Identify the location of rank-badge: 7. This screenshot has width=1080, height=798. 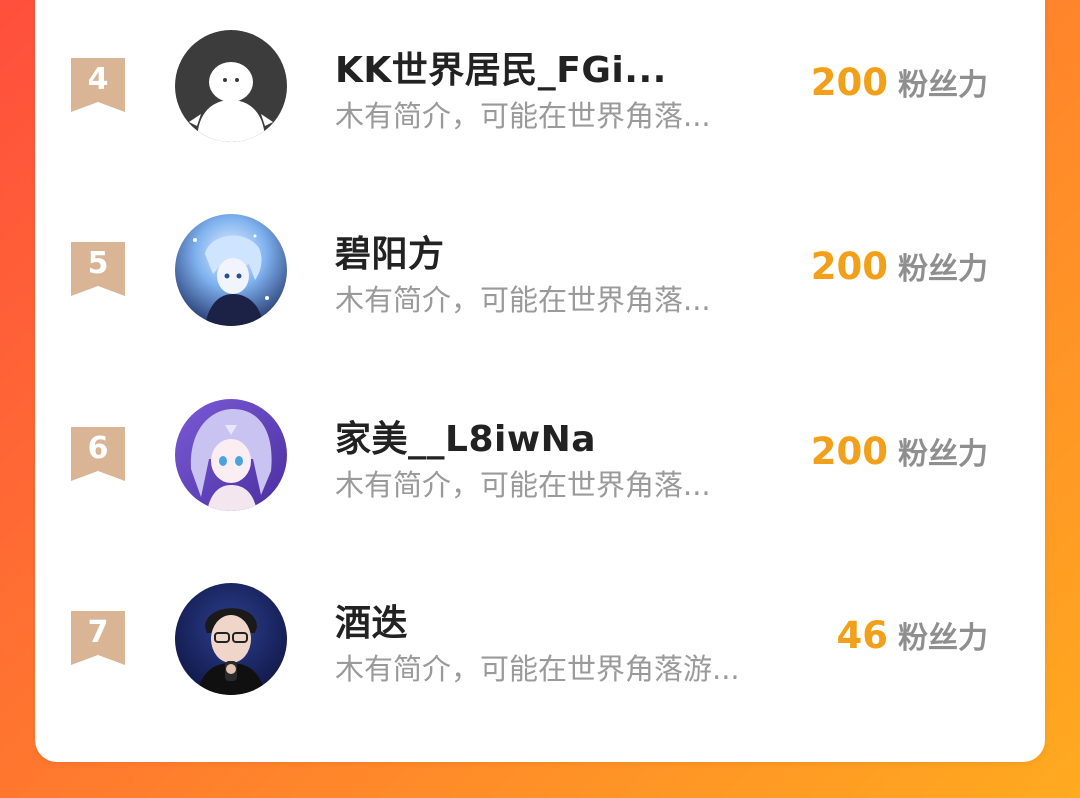
(98, 638).